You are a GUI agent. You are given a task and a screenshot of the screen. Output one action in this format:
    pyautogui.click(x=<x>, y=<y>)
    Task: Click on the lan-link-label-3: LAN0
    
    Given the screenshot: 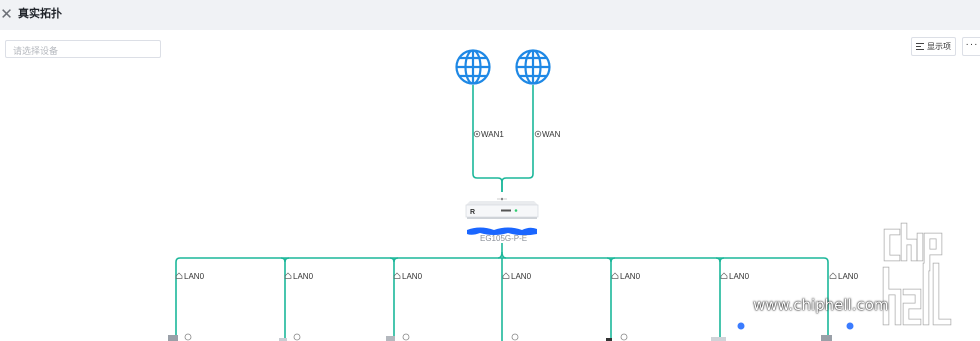 What is the action you would take?
    pyautogui.click(x=408, y=276)
    